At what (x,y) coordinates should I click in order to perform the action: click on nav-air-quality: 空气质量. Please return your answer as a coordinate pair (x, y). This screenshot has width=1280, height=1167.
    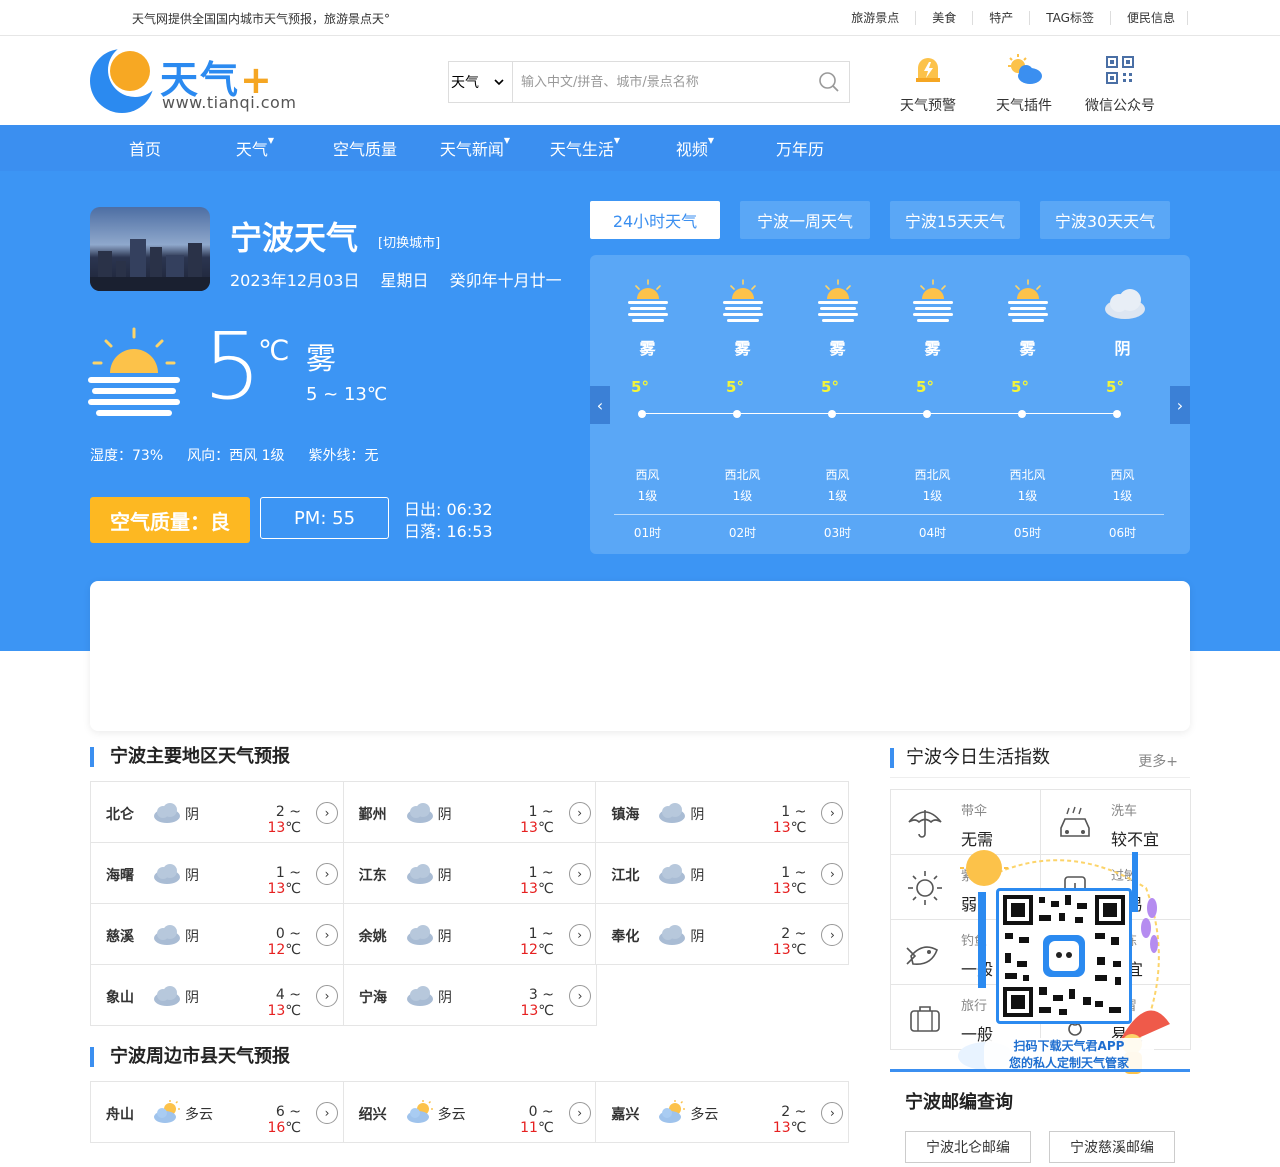
    Looking at the image, I should click on (365, 148).